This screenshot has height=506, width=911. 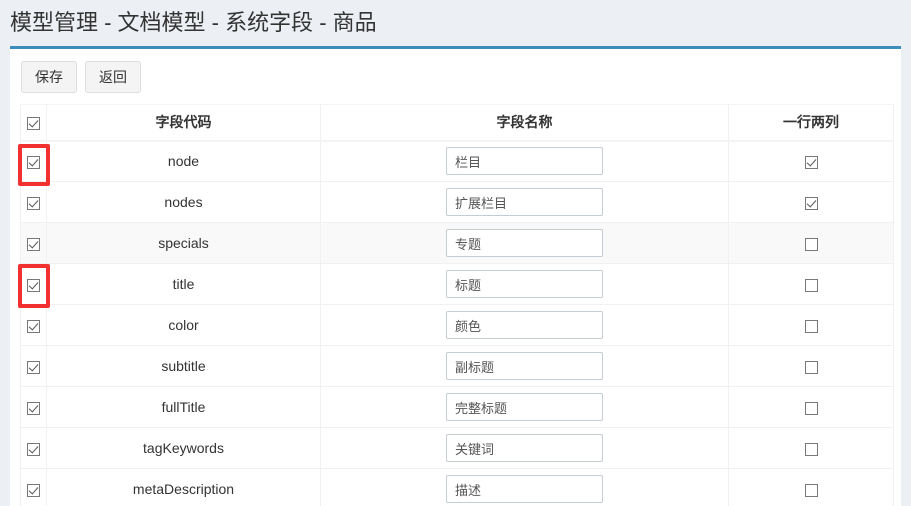 I want to click on table-row: subtitle, so click(x=457, y=366).